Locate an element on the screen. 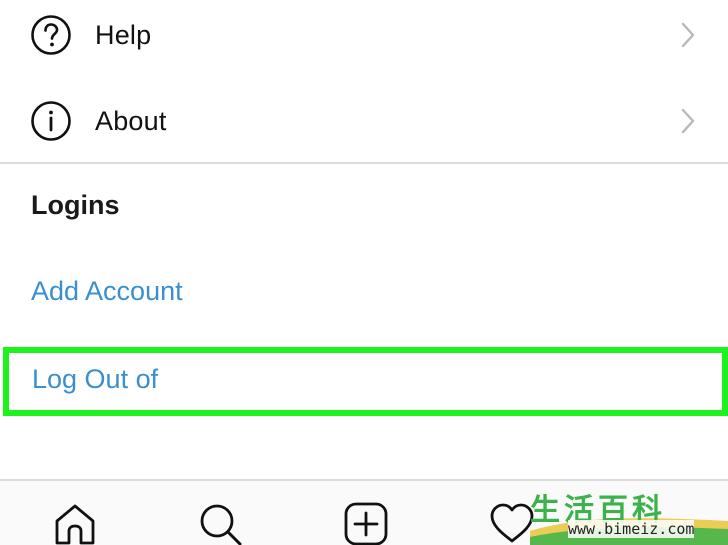 The width and height of the screenshot is (728, 545). log-out-link: Log Out of is located at coordinates (95, 379).